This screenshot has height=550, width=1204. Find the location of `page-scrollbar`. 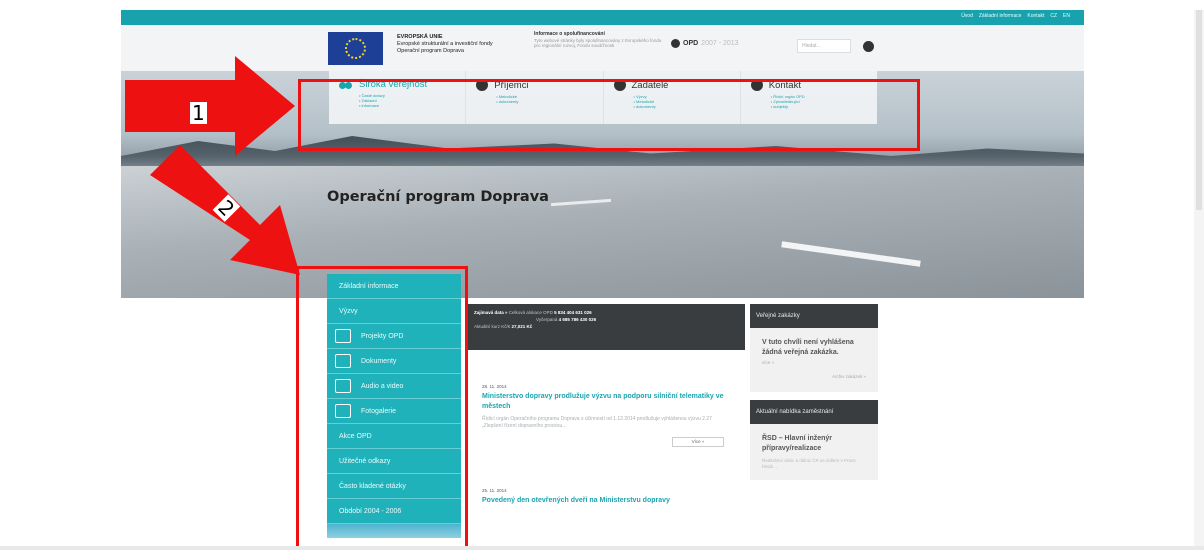

page-scrollbar is located at coordinates (1199, 280).